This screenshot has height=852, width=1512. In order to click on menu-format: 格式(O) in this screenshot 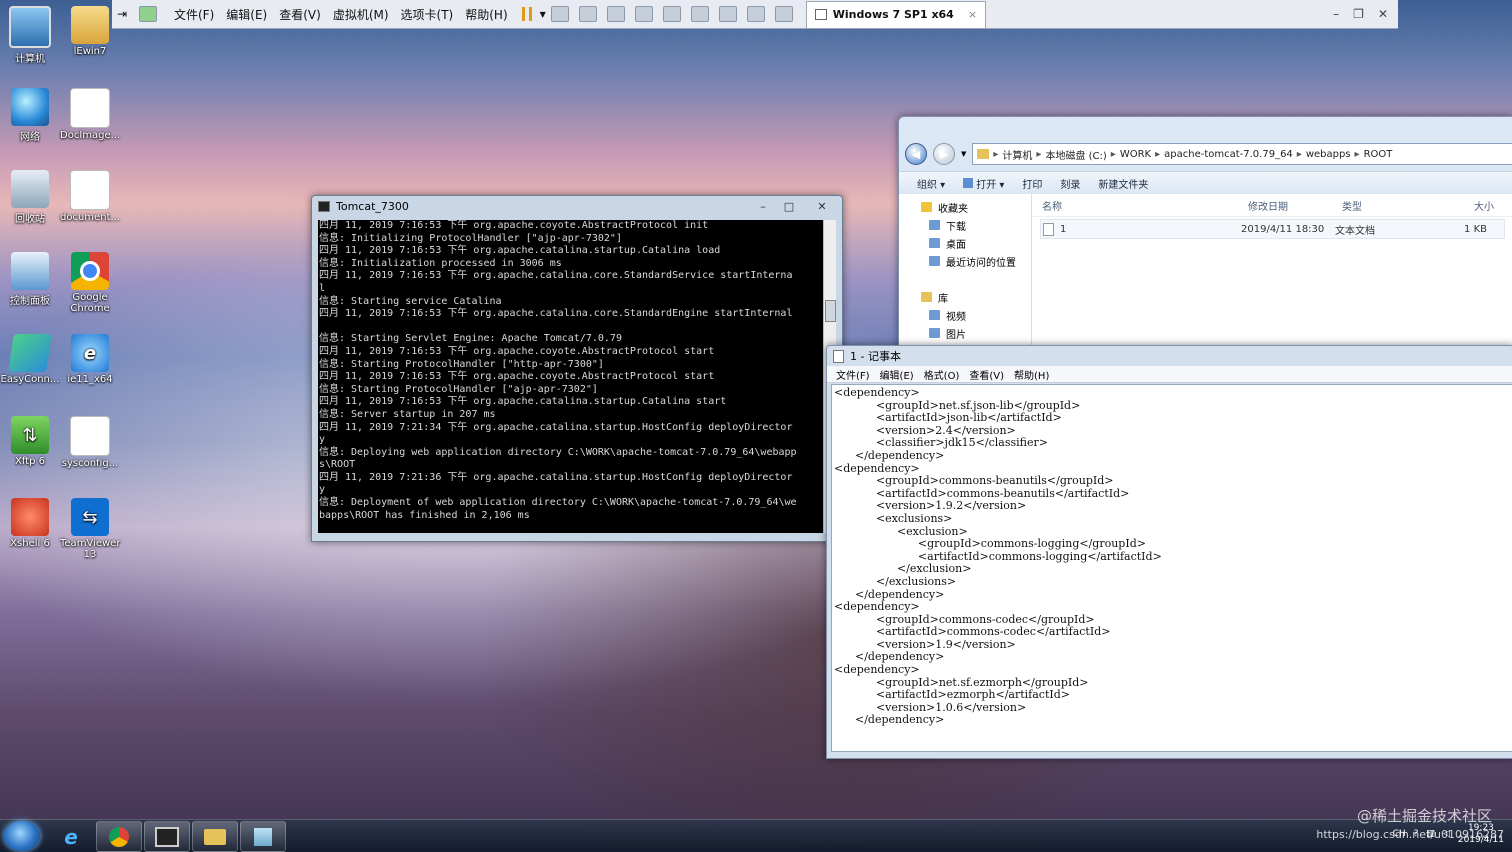, I will do `click(942, 374)`.